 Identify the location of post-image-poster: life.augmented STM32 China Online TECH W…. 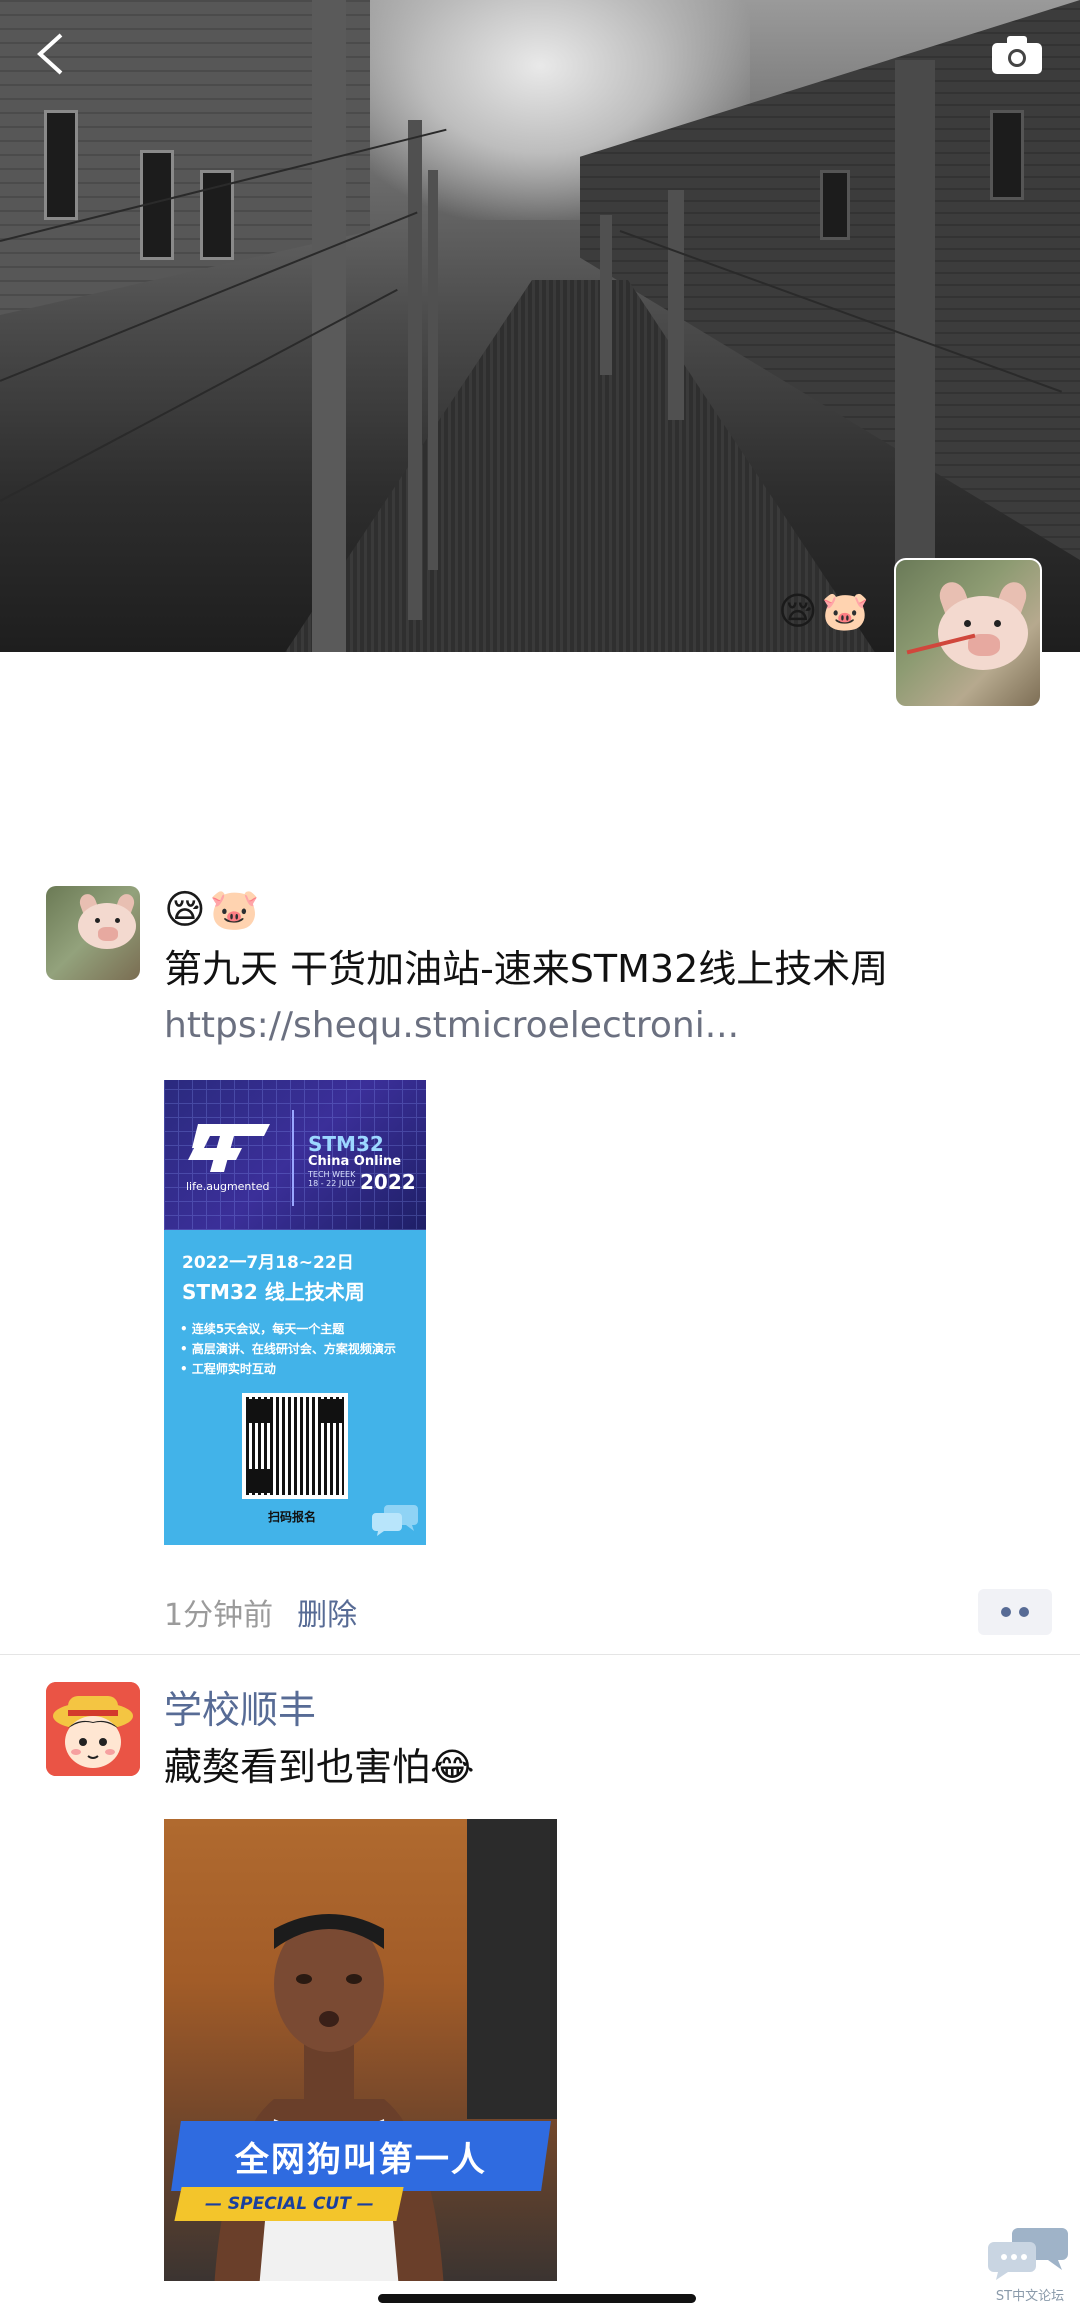
(295, 1312).